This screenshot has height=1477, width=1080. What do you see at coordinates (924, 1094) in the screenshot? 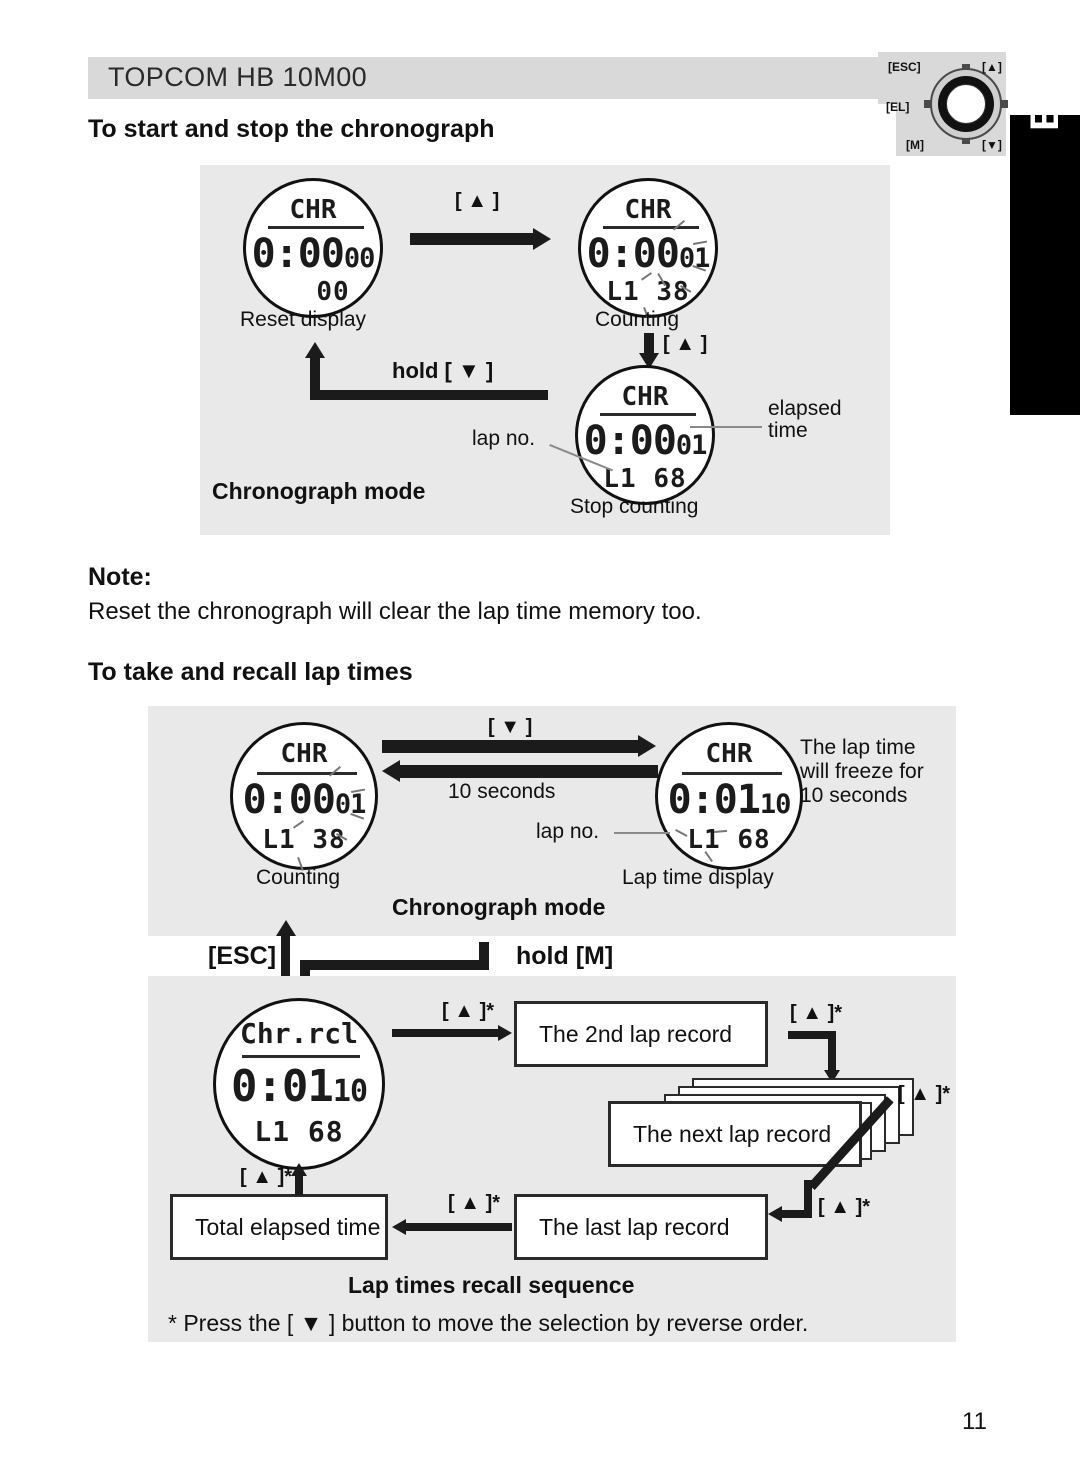
I see `button-hint-up-star-3: [ ▲ ]*` at bounding box center [924, 1094].